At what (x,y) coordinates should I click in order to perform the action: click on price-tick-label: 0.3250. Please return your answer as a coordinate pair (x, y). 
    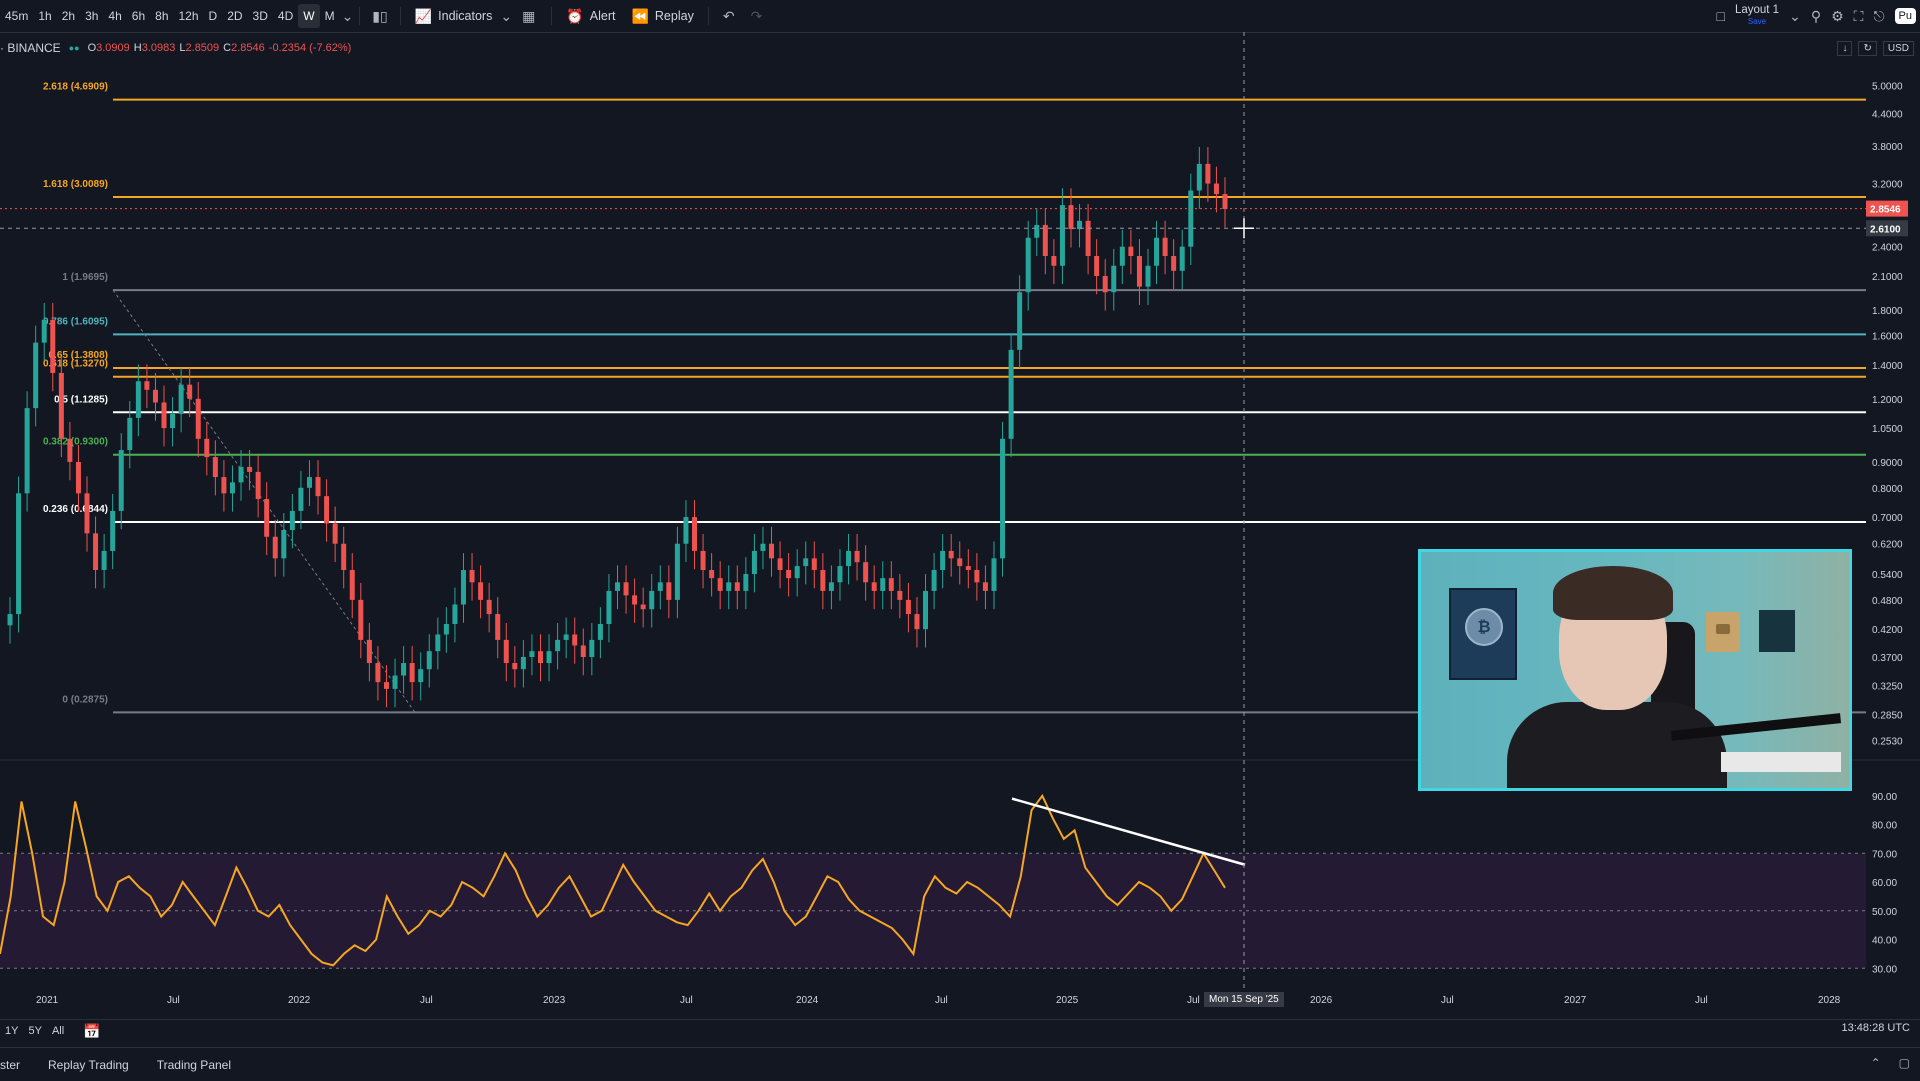
    Looking at the image, I should click on (1887, 686).